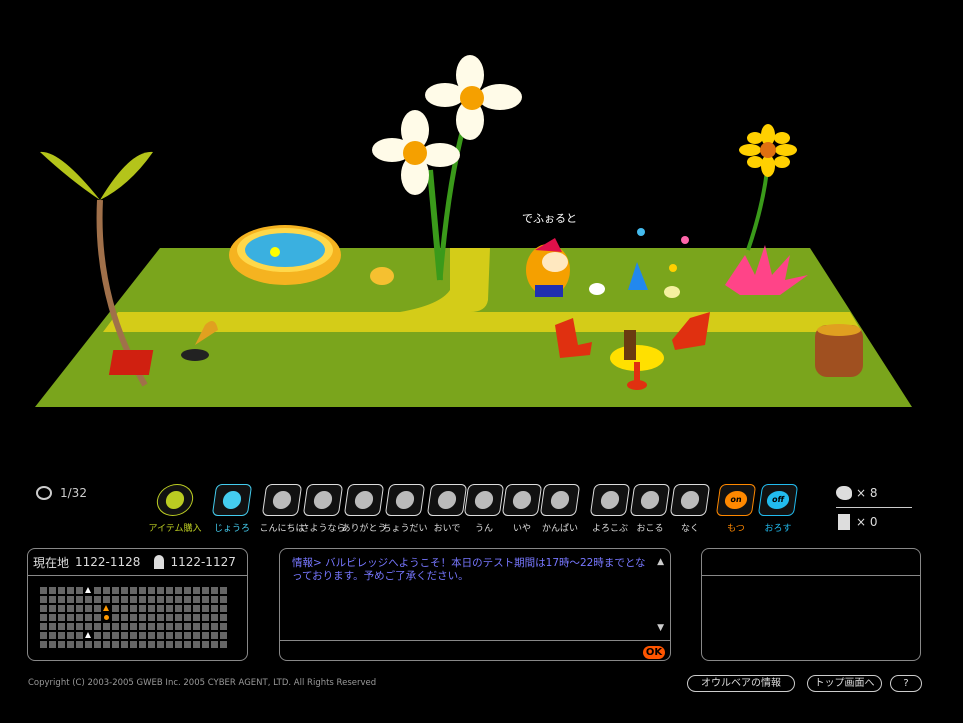 This screenshot has width=963, height=723. Describe the element at coordinates (660, 562) in the screenshot. I see `scroll-up-button: ▲` at that location.